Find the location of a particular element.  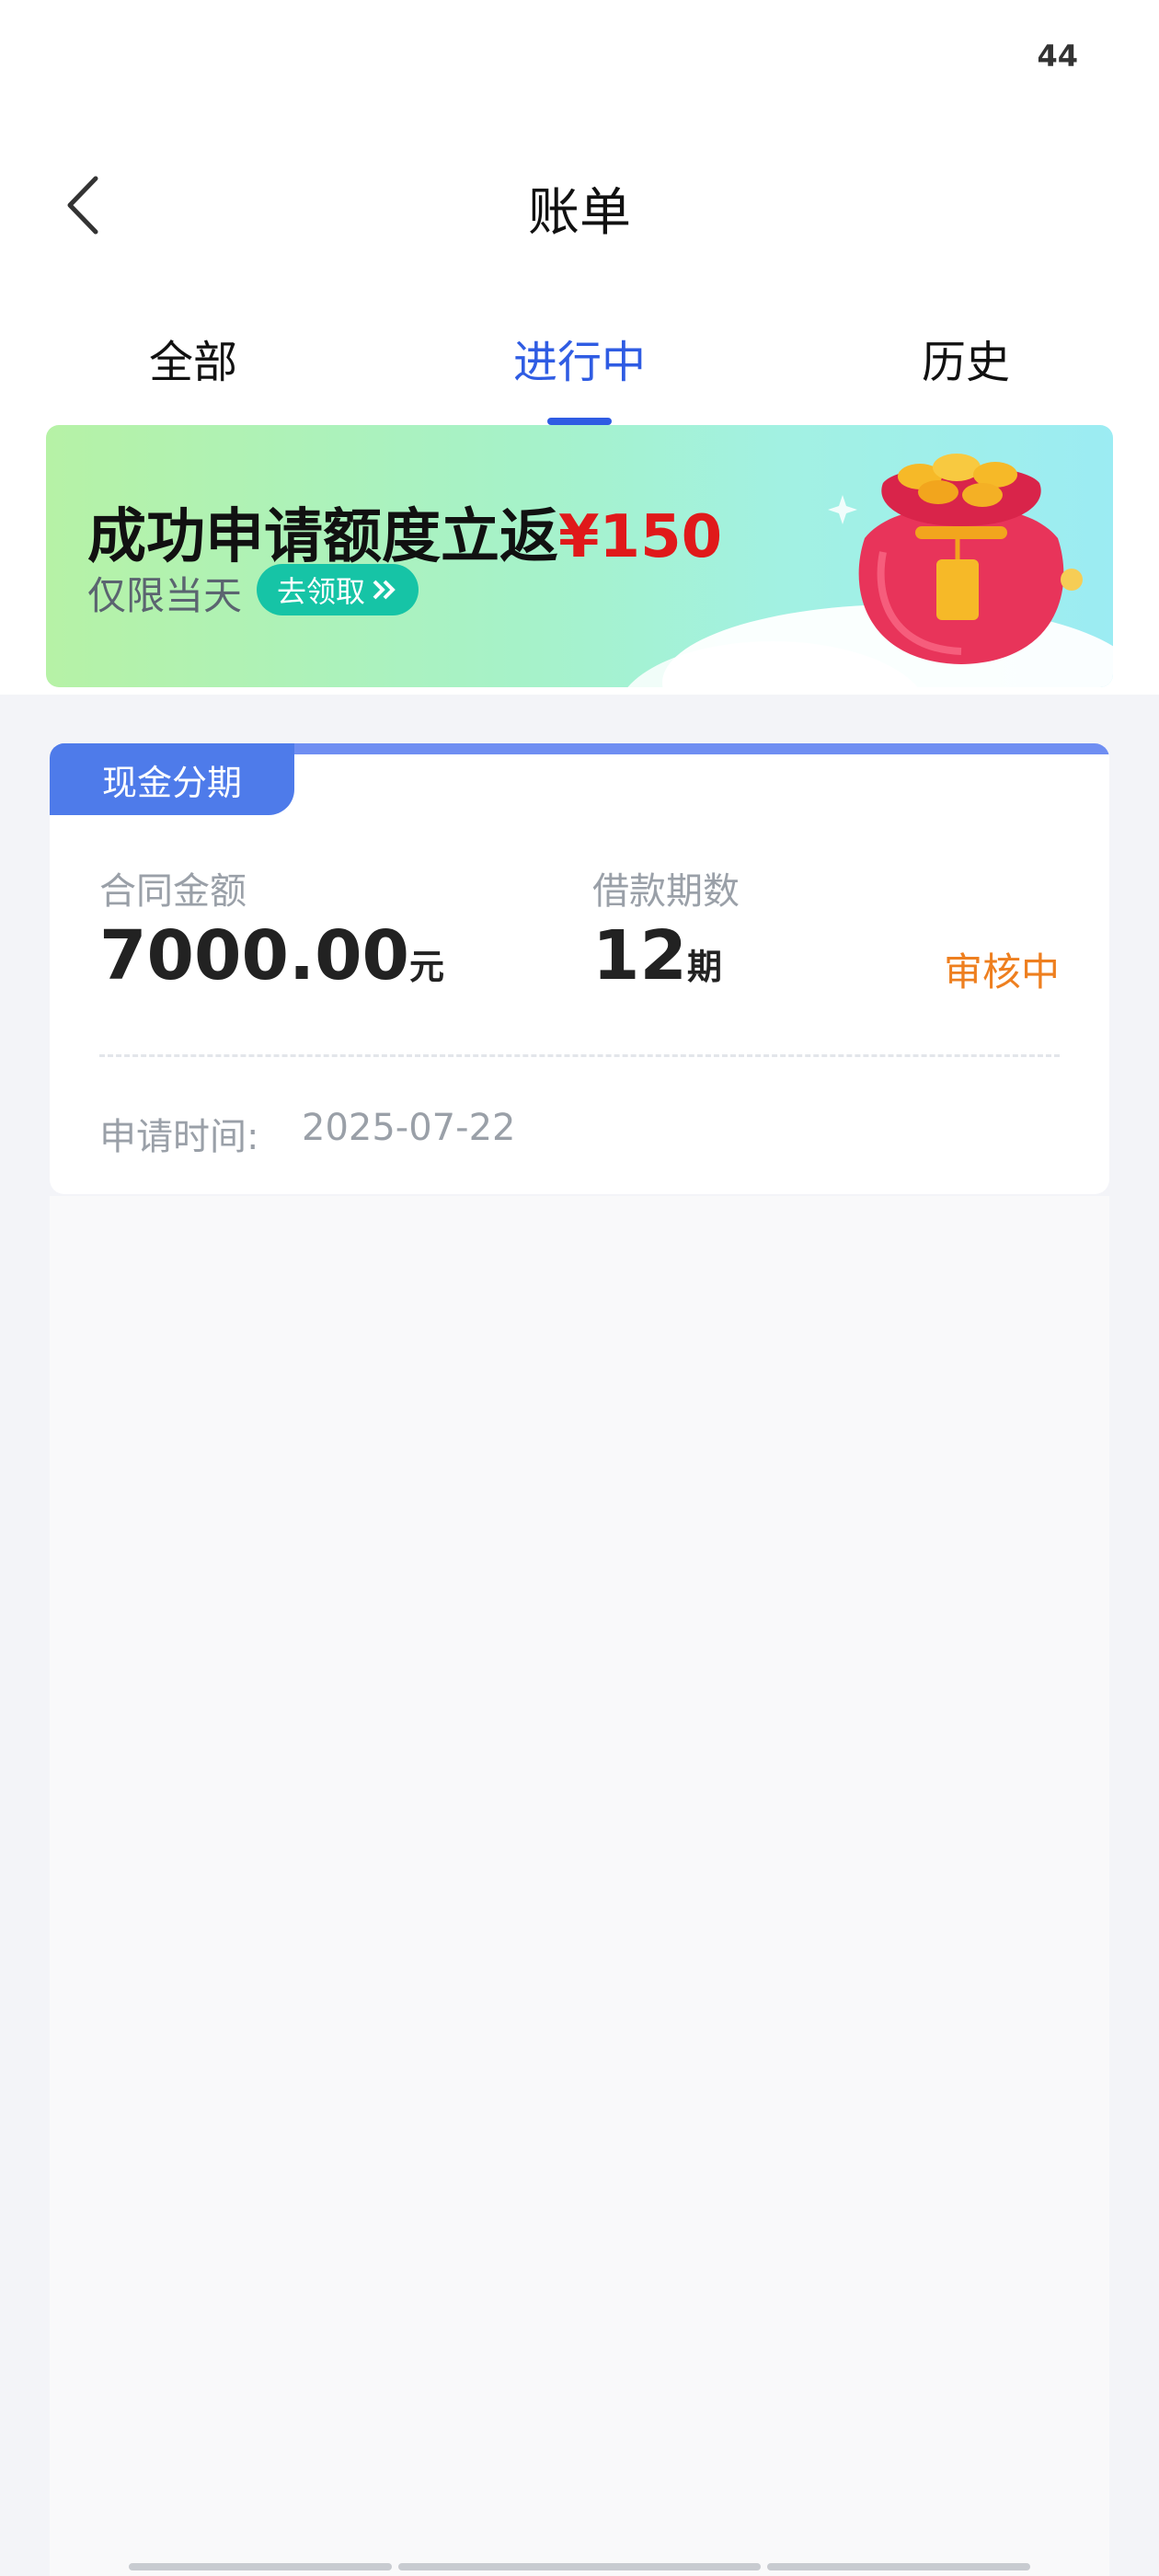

double-chevron-icon is located at coordinates (384, 590).